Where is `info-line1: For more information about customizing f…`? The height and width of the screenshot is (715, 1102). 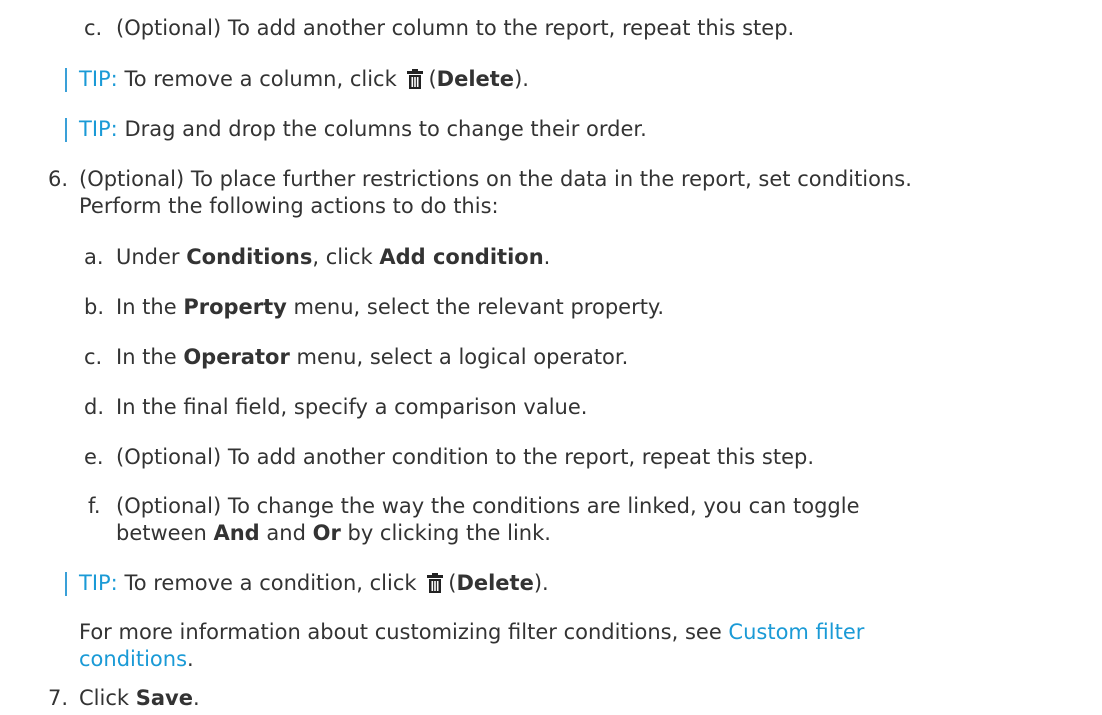 info-line1: For more information about customizing f… is located at coordinates (472, 632).